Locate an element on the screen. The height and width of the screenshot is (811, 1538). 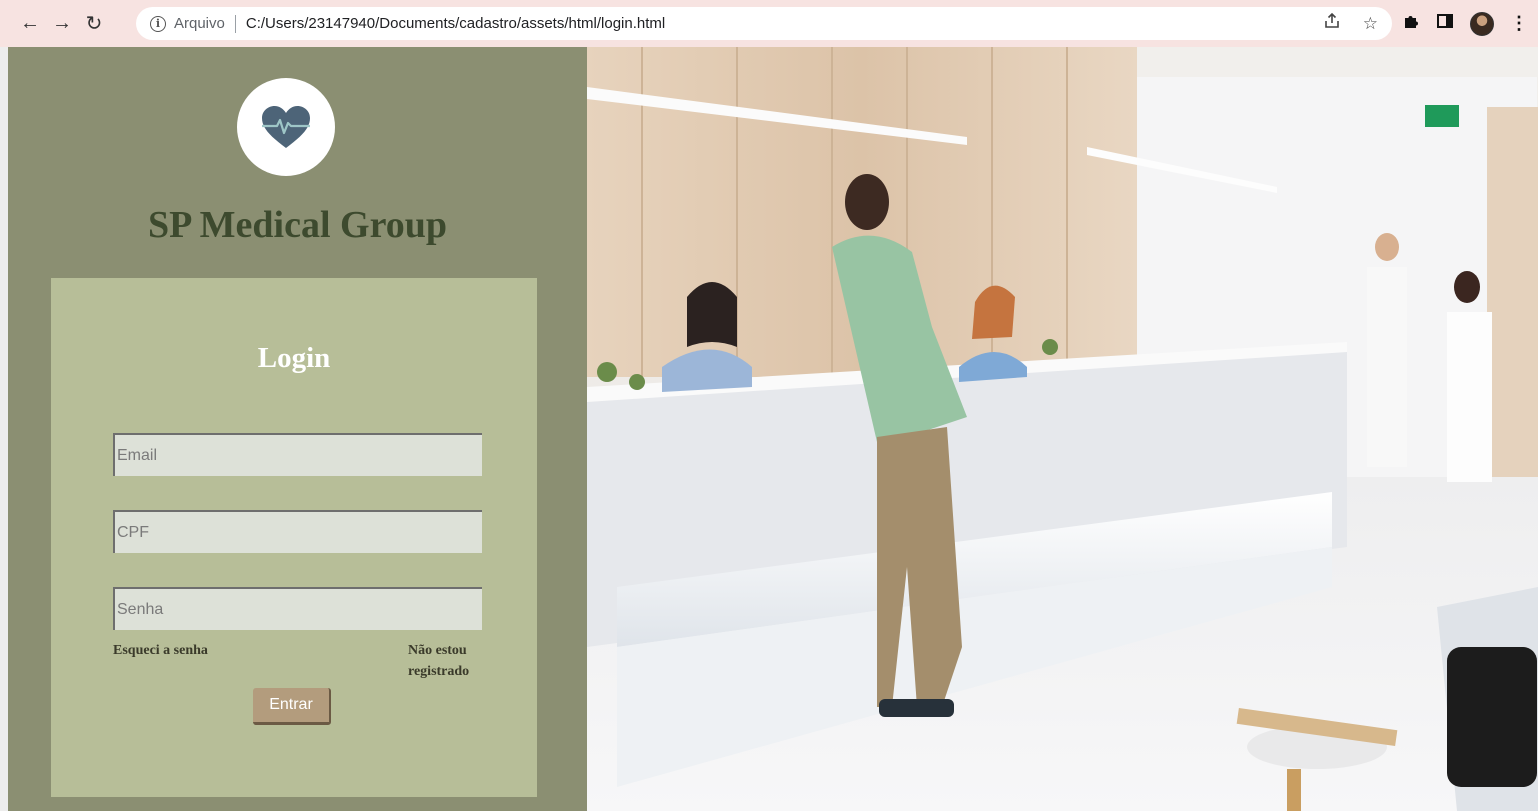
logo is located at coordinates (286, 127).